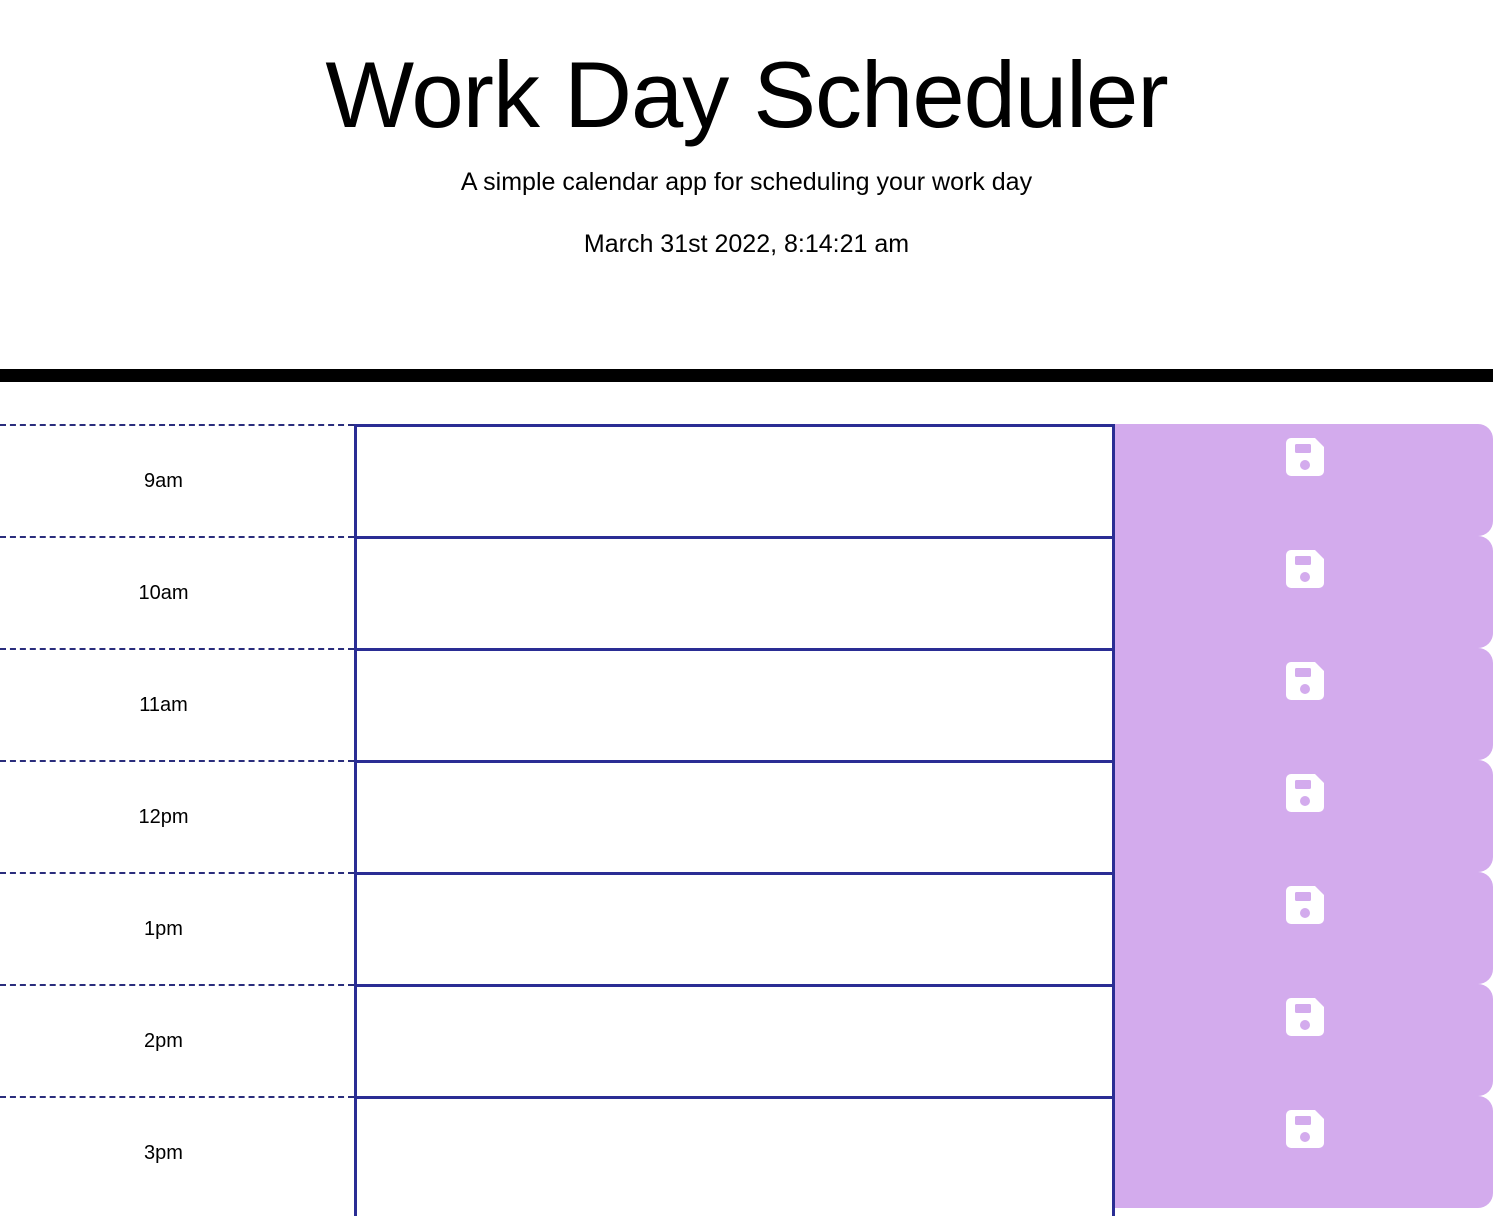  I want to click on time-block-12pm: 12pm, so click(746, 816).